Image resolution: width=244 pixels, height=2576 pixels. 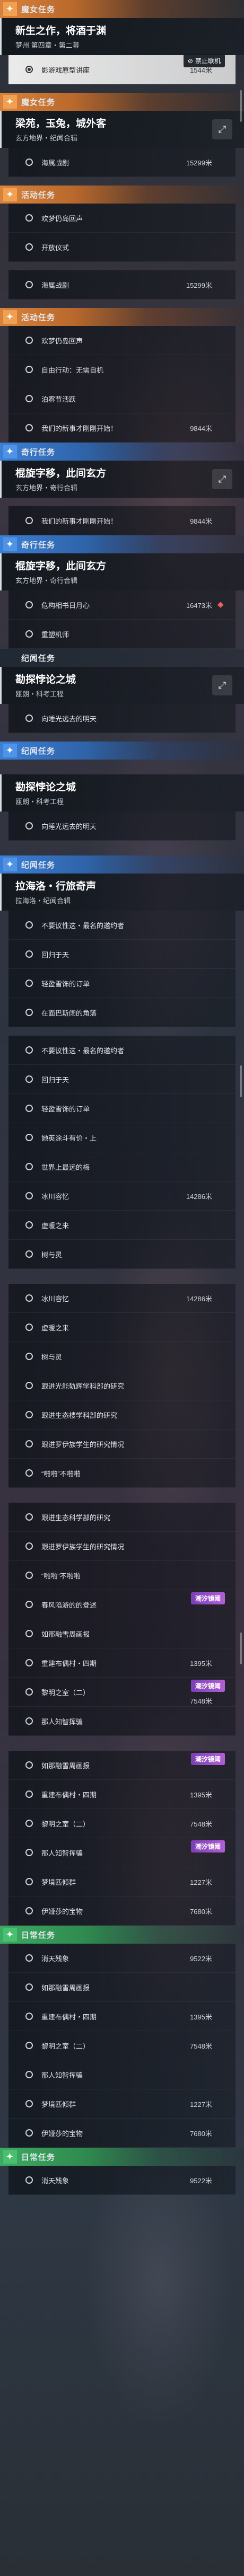 I want to click on quest-step-row: 危构相书日月心 16473米 ◆, so click(x=122, y=605).